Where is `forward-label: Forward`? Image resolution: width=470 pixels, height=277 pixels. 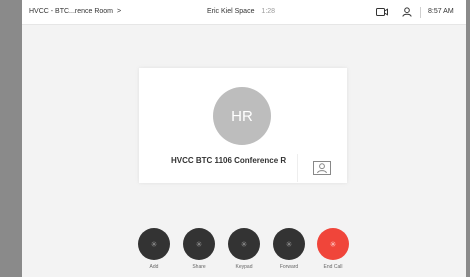
forward-label: Forward is located at coordinates (289, 267).